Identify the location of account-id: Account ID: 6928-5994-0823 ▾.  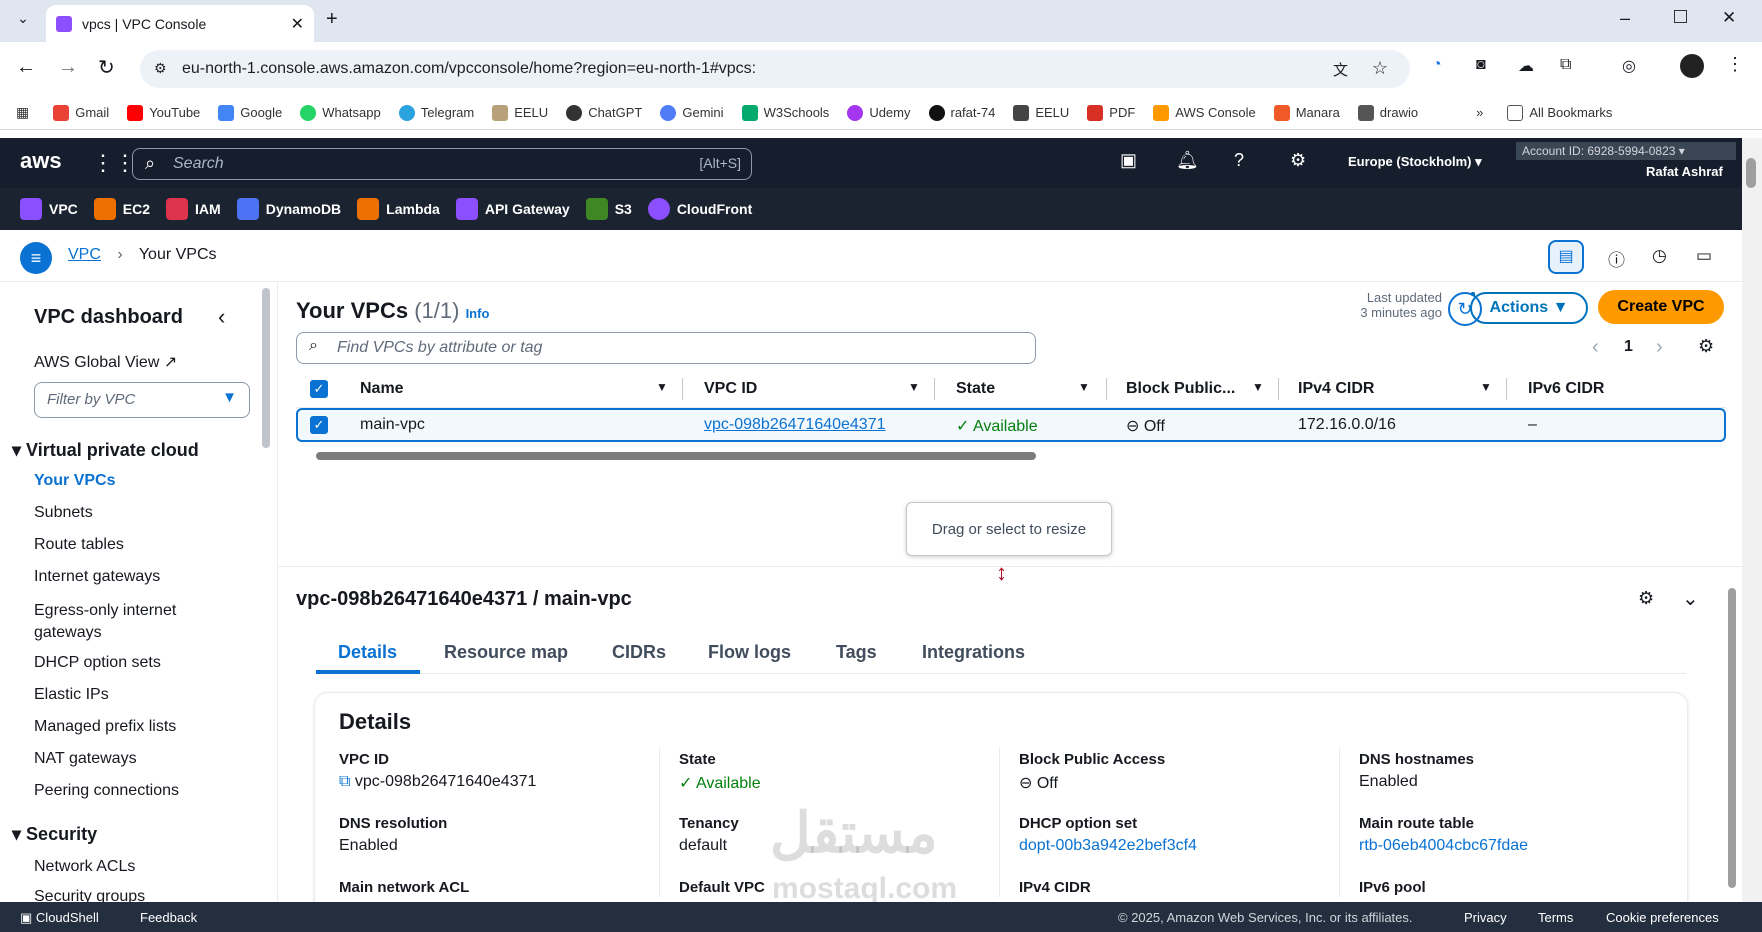
(1626, 151).